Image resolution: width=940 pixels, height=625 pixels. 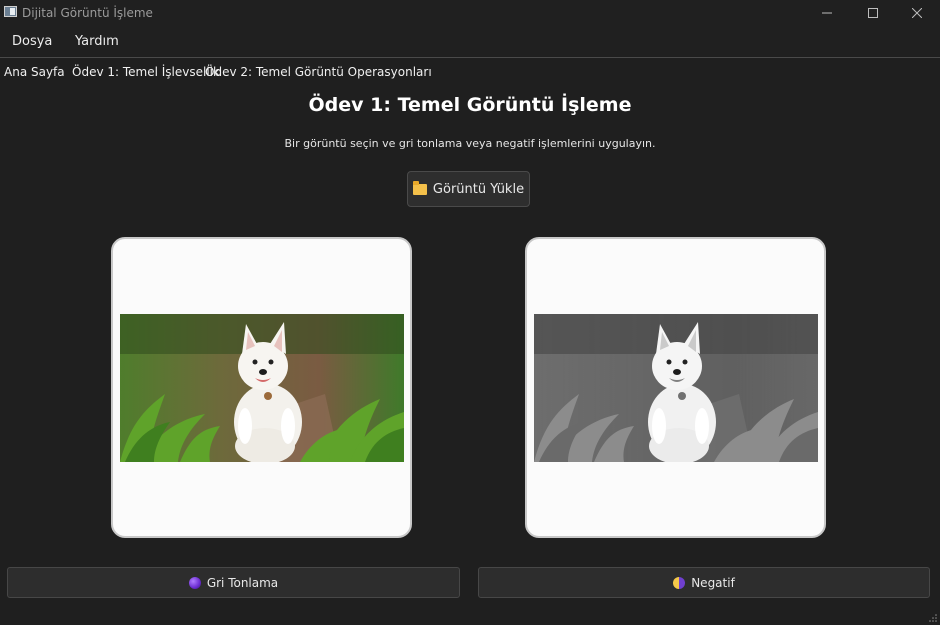 I want to click on tab-odev-1: Ödev 1: Temel İşlevsellik, so click(x=146, y=72).